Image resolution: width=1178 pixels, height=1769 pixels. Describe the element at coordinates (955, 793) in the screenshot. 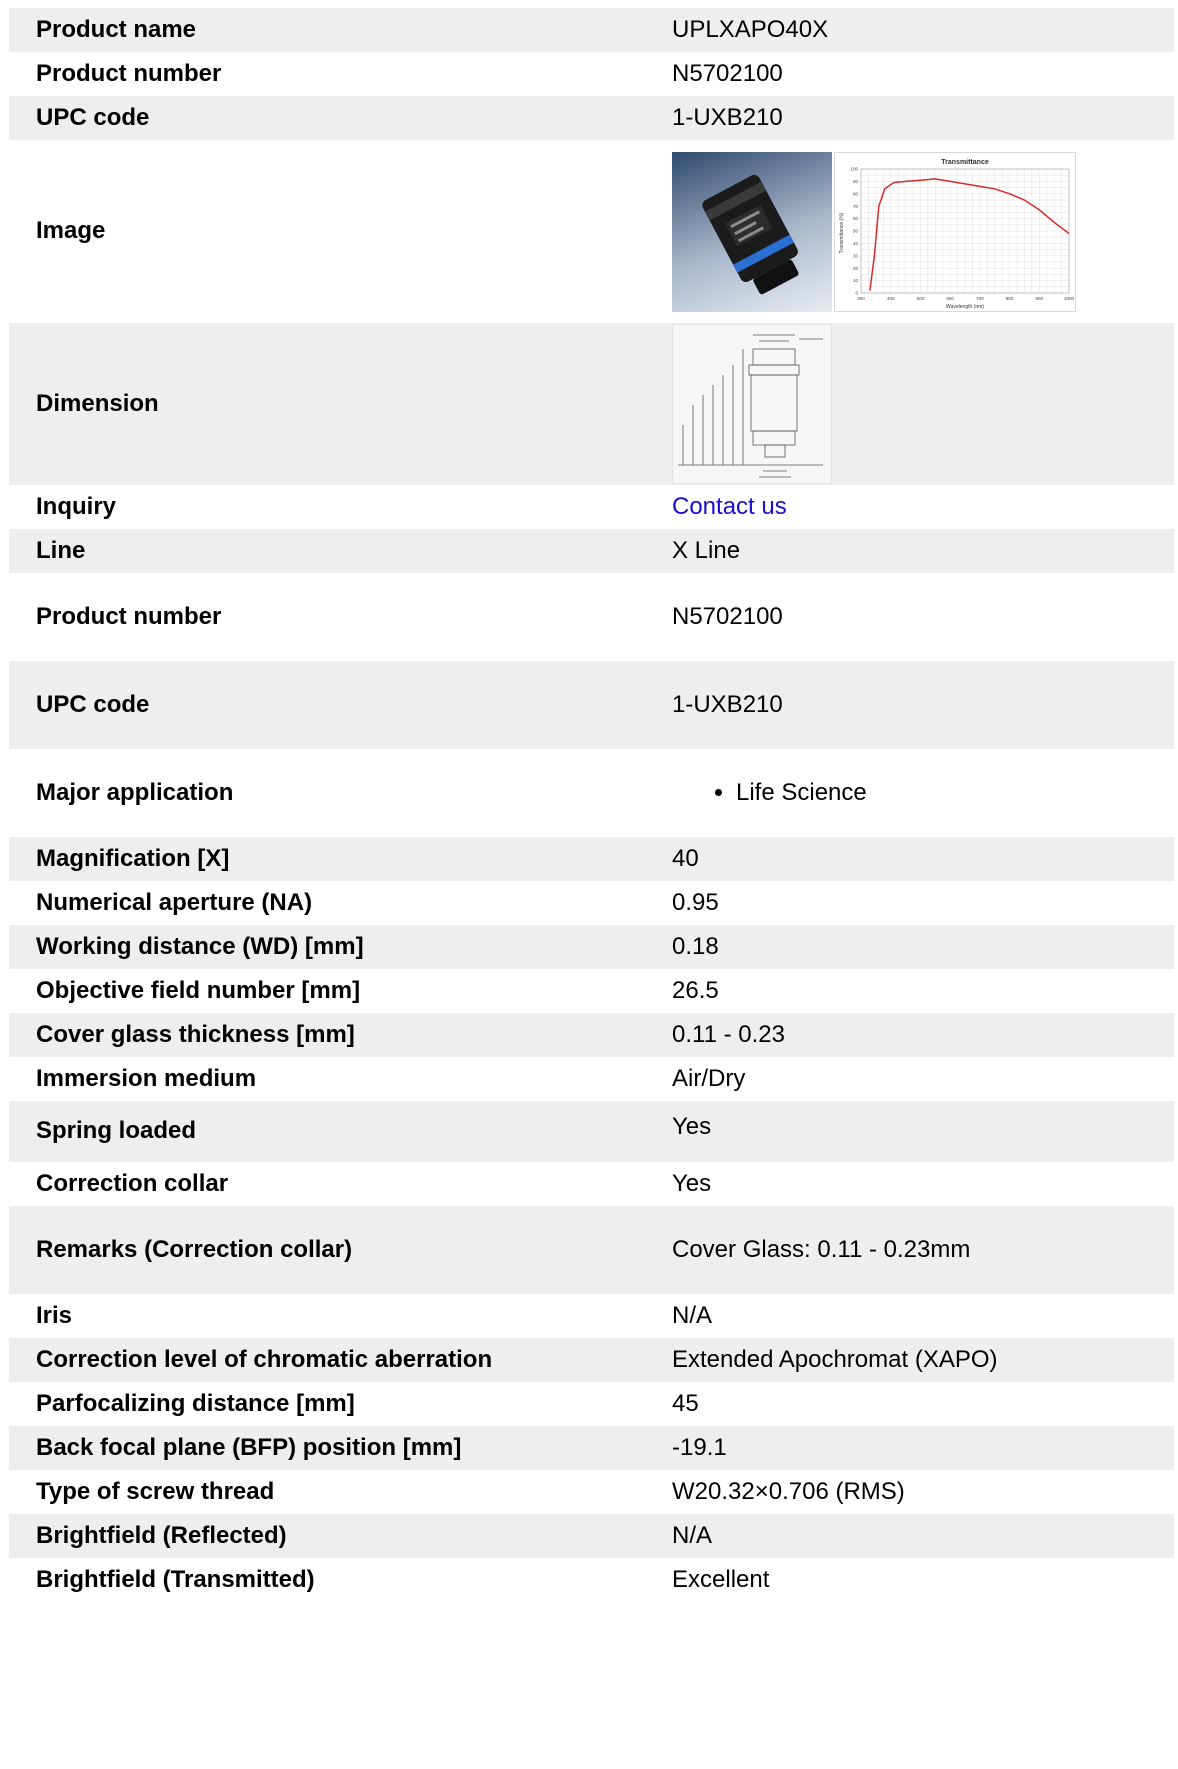

I see `list-item: Life Science` at that location.